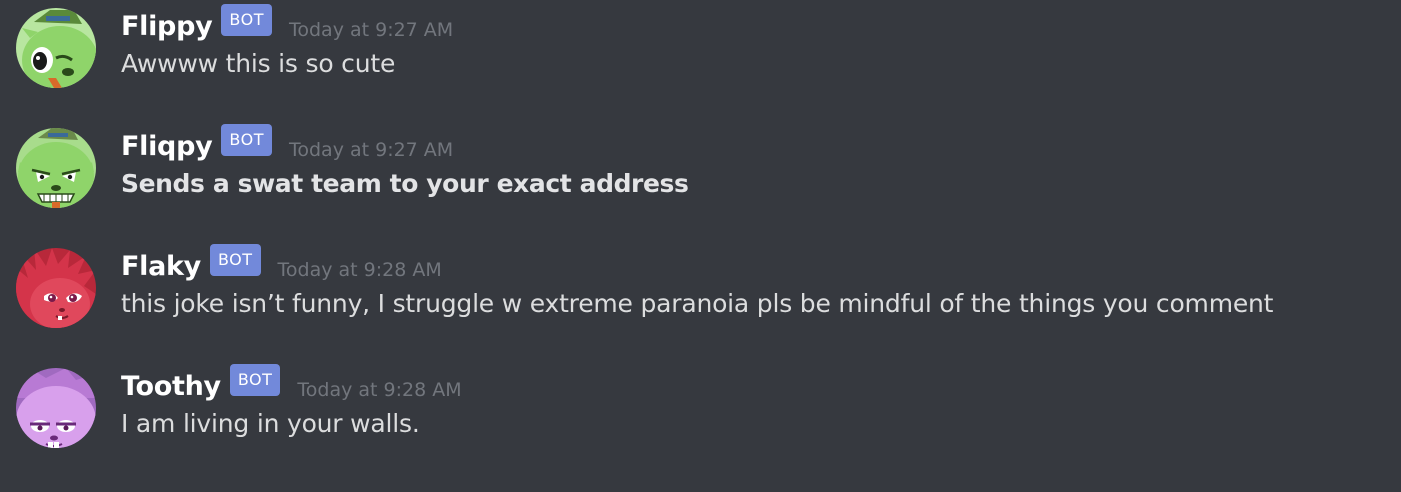 Image resolution: width=1401 pixels, height=492 pixels. What do you see at coordinates (291, 385) in the screenshot?
I see `message-header: Toothy BOT Today at 9:28 AM` at bounding box center [291, 385].